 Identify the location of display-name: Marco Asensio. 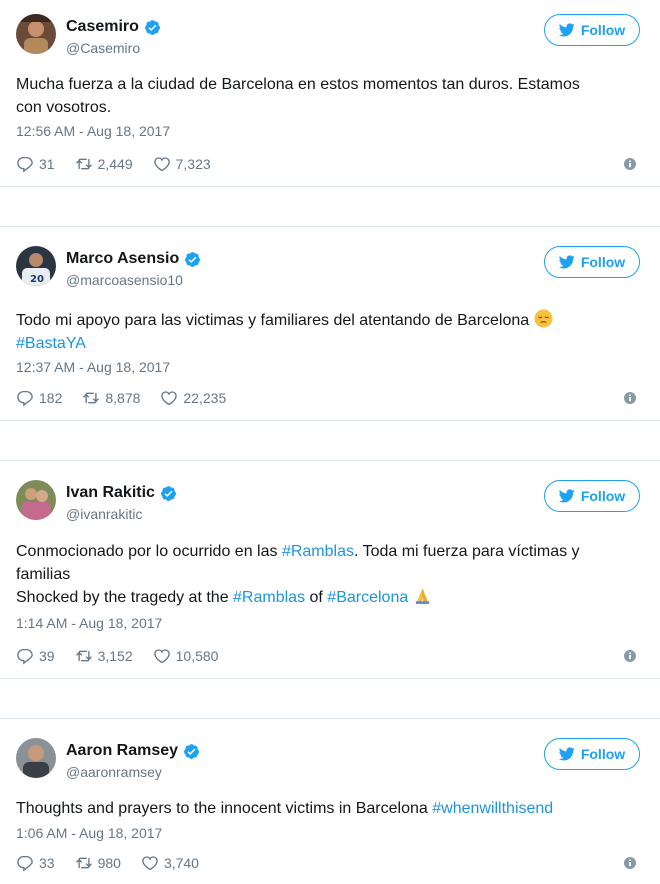
(122, 259).